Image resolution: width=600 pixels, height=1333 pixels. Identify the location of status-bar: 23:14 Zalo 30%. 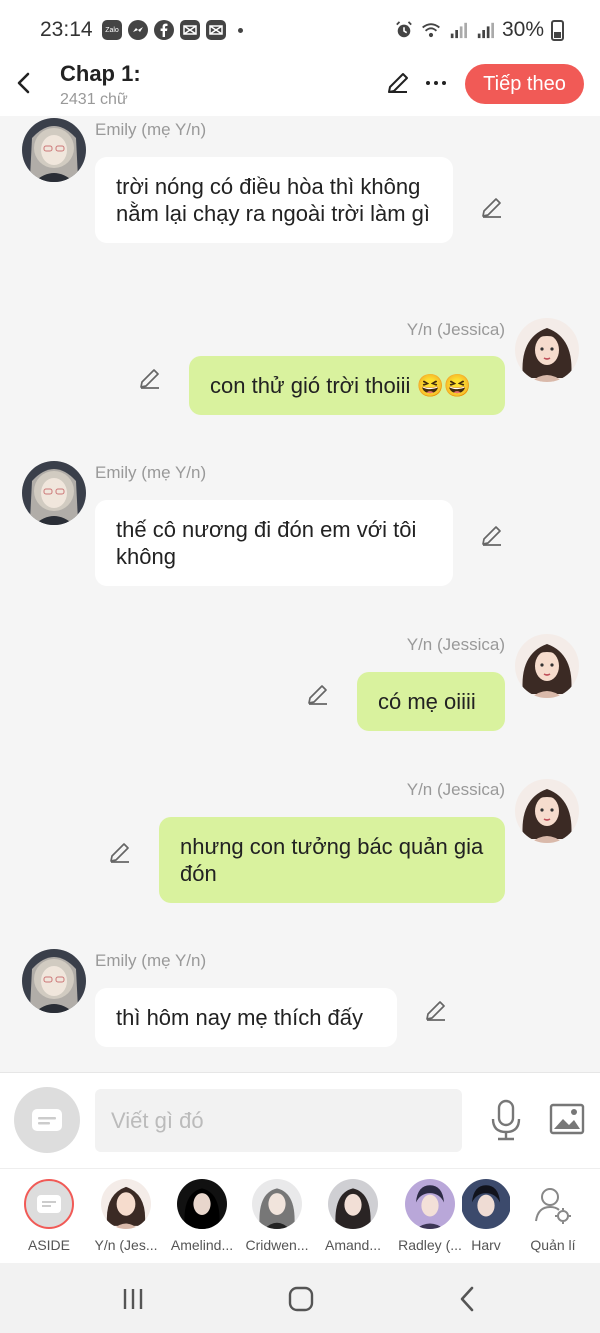
(300, 29).